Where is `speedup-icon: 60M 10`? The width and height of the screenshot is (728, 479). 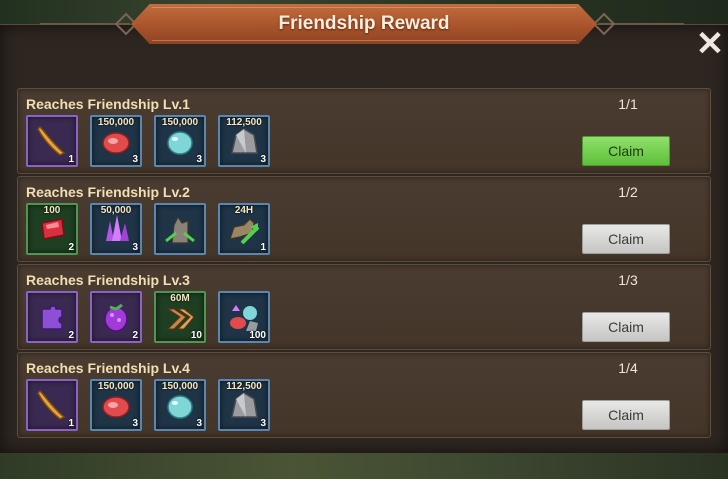
speedup-icon: 60M 10 is located at coordinates (180, 317).